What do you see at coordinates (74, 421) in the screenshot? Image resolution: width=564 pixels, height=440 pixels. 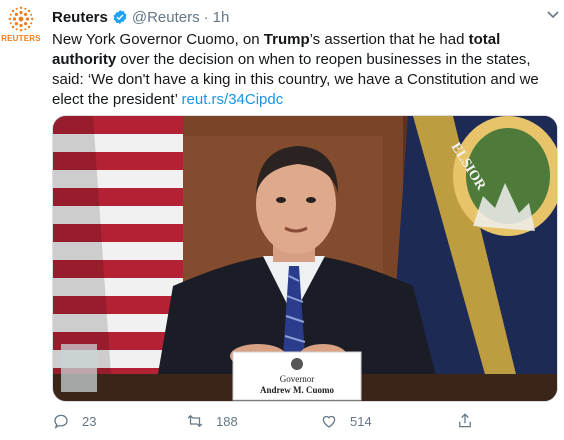 I see `reply-button: 23` at bounding box center [74, 421].